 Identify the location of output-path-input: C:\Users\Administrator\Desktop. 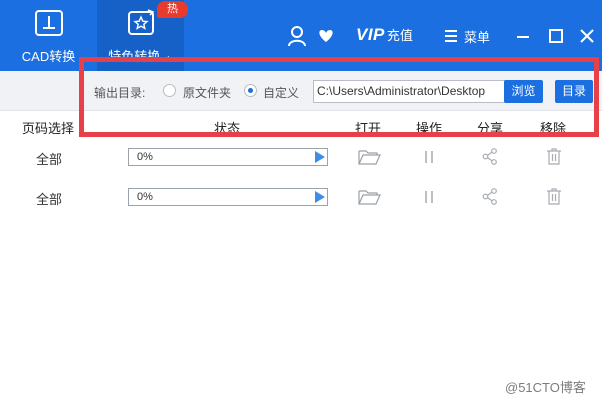
(409, 91).